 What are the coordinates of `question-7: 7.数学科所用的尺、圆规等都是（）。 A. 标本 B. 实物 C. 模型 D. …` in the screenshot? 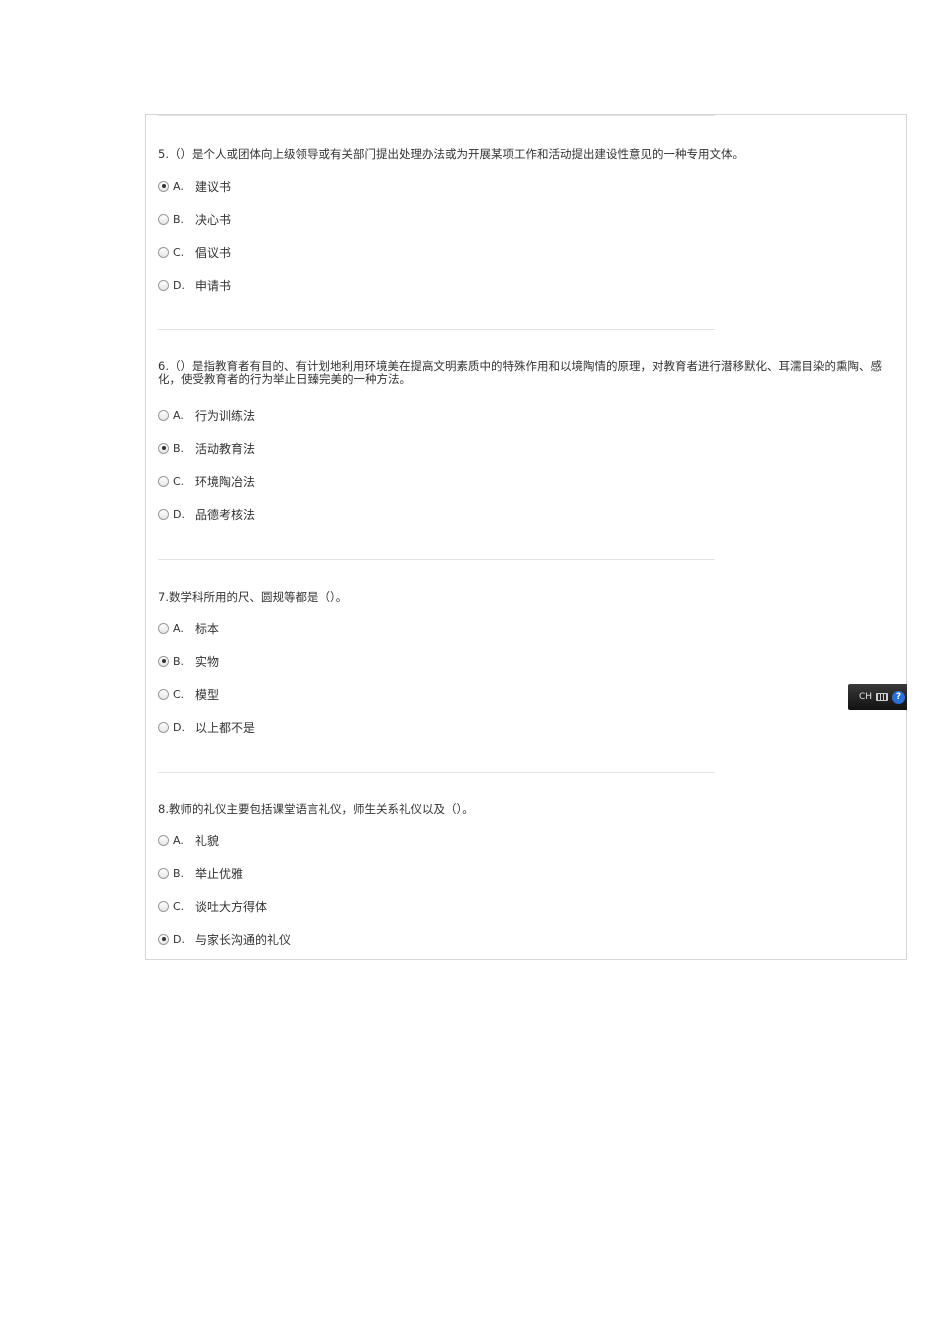 It's located at (528, 676).